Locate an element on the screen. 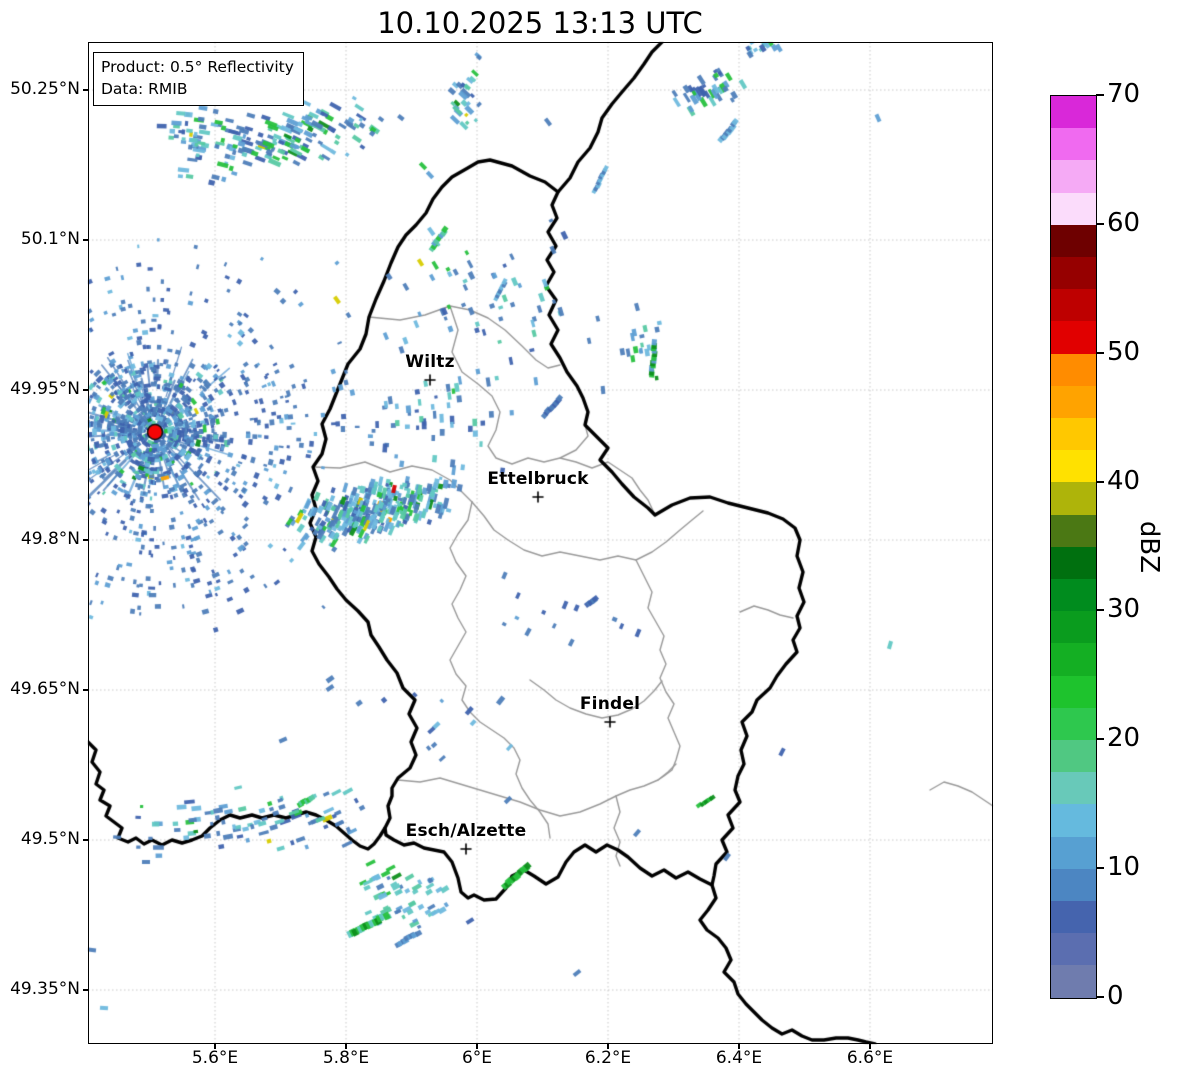  lat-tick-label: 49.8°N is located at coordinates (50, 539).